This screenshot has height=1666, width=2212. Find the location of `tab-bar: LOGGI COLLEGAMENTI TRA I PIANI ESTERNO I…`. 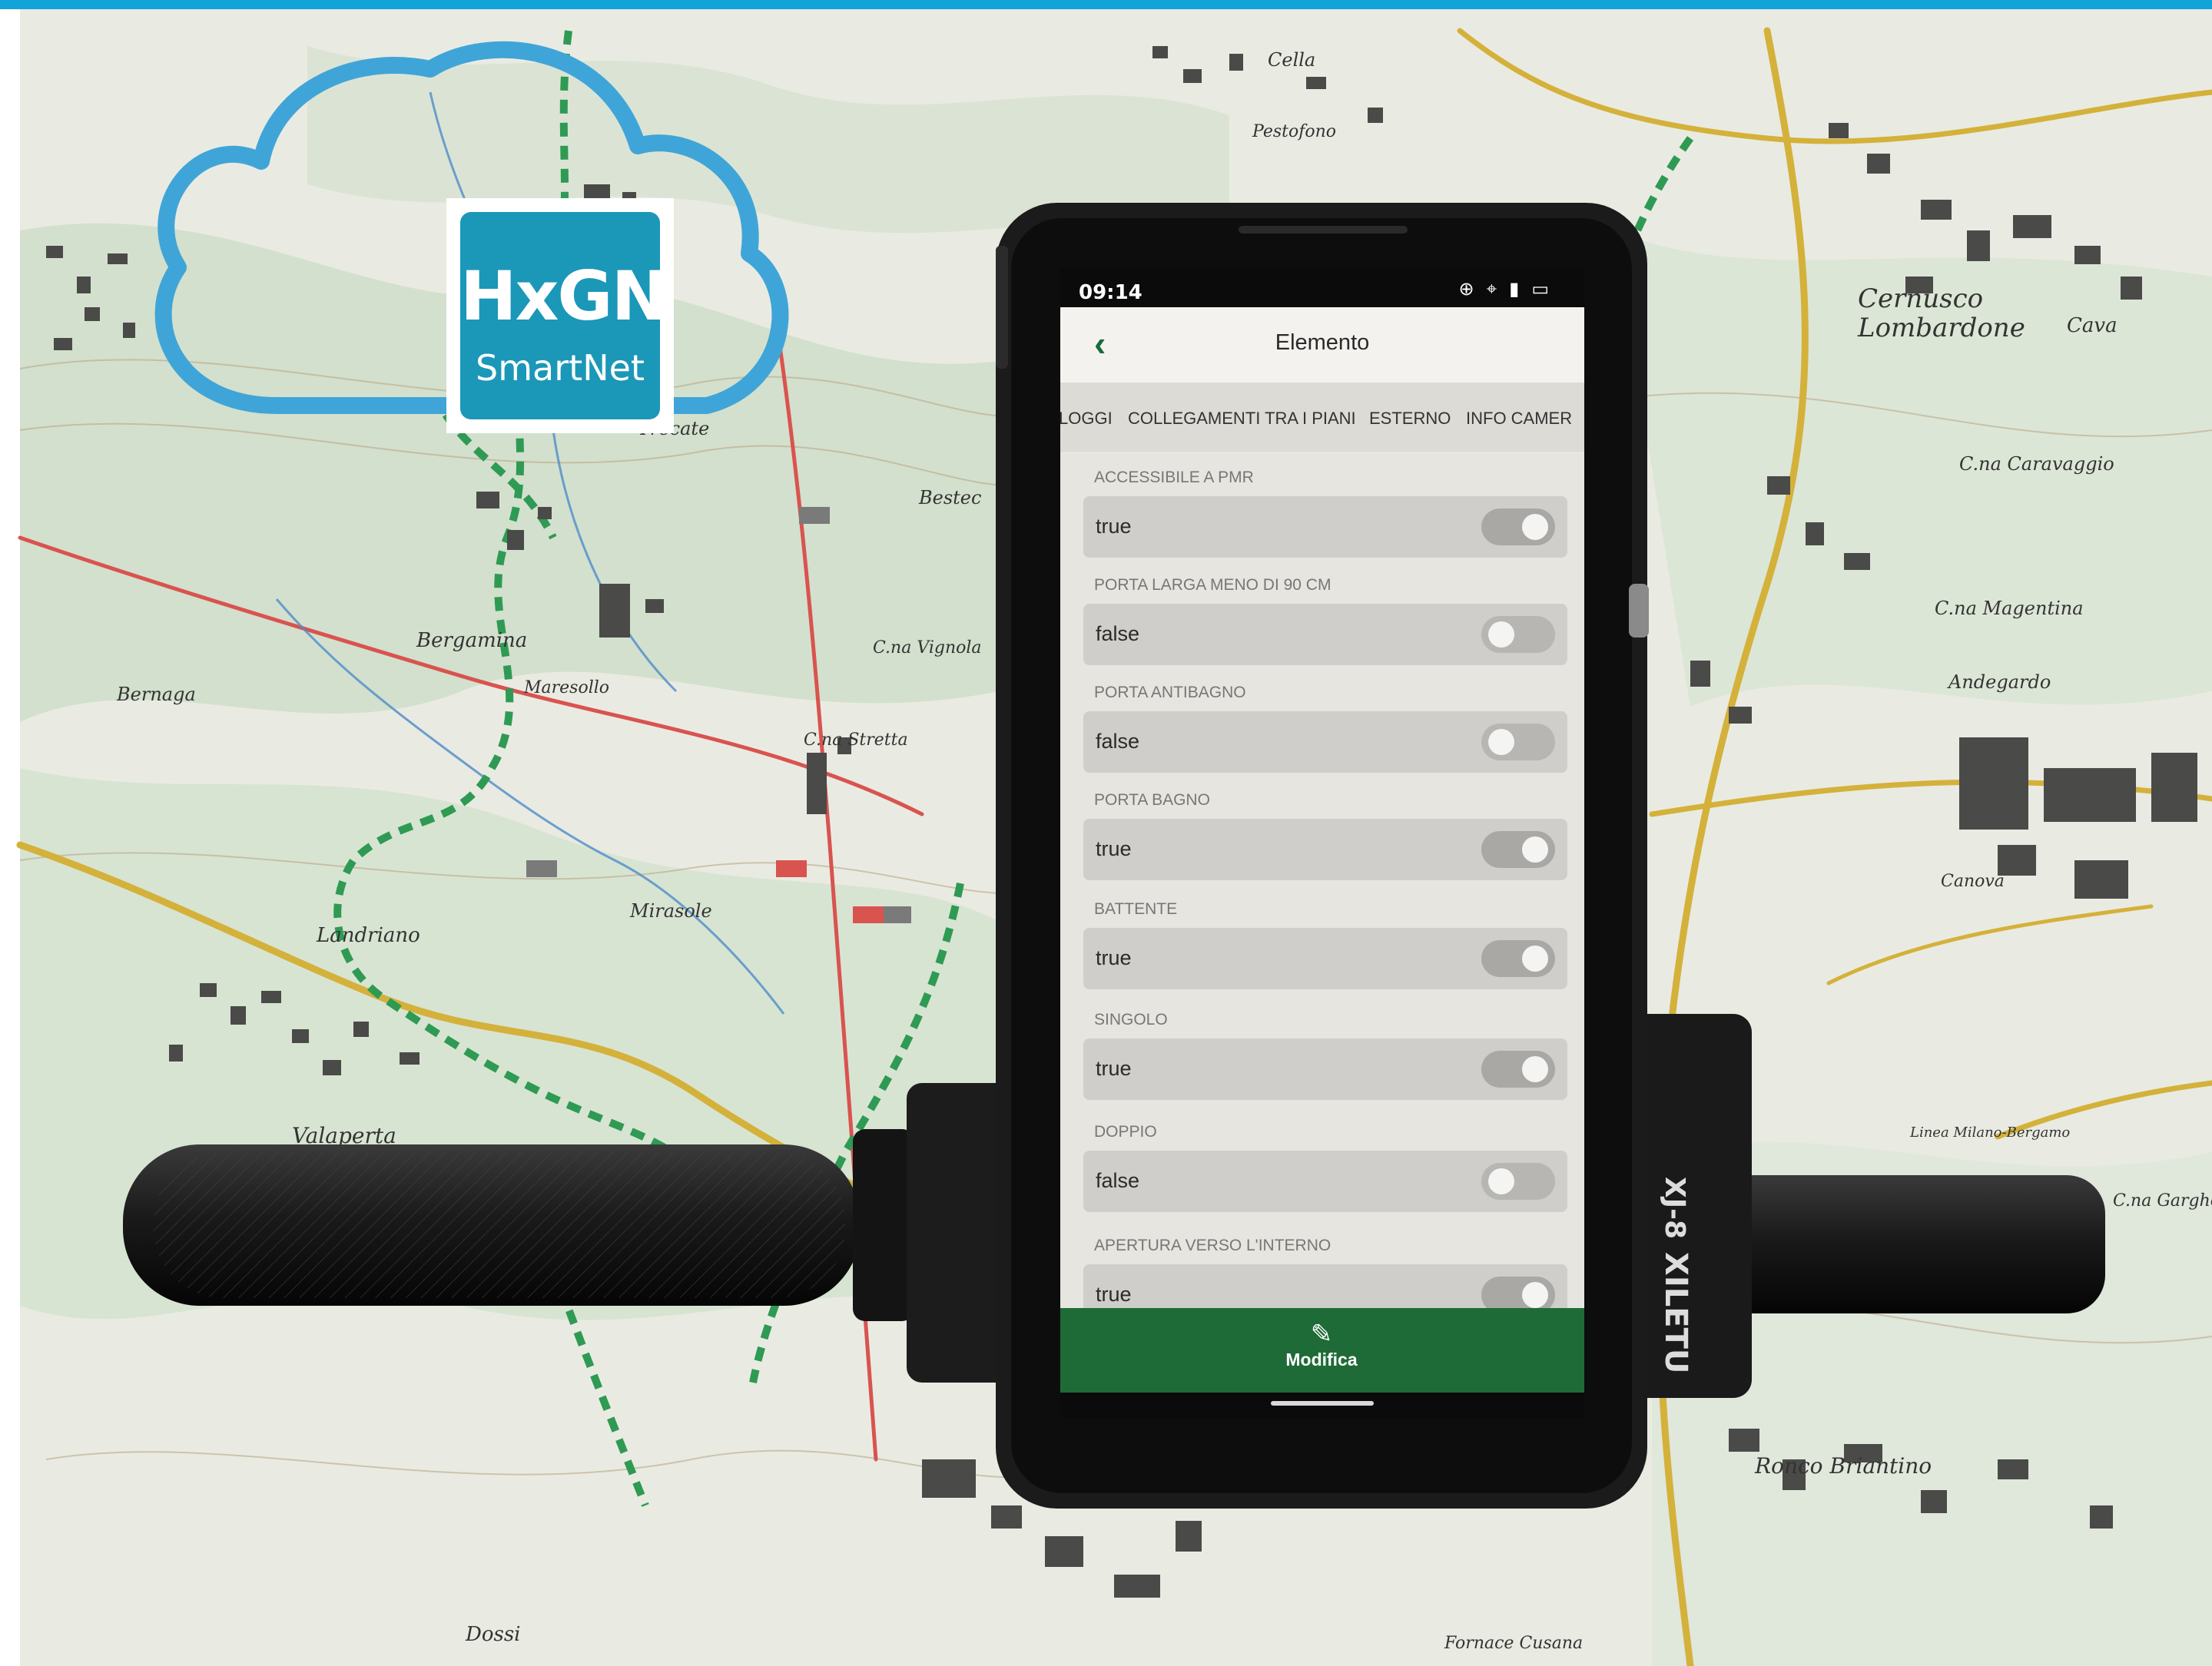

tab-bar: LOGGI COLLEGAMENTI TRA I PIANI ESTERNO I… is located at coordinates (1322, 417).